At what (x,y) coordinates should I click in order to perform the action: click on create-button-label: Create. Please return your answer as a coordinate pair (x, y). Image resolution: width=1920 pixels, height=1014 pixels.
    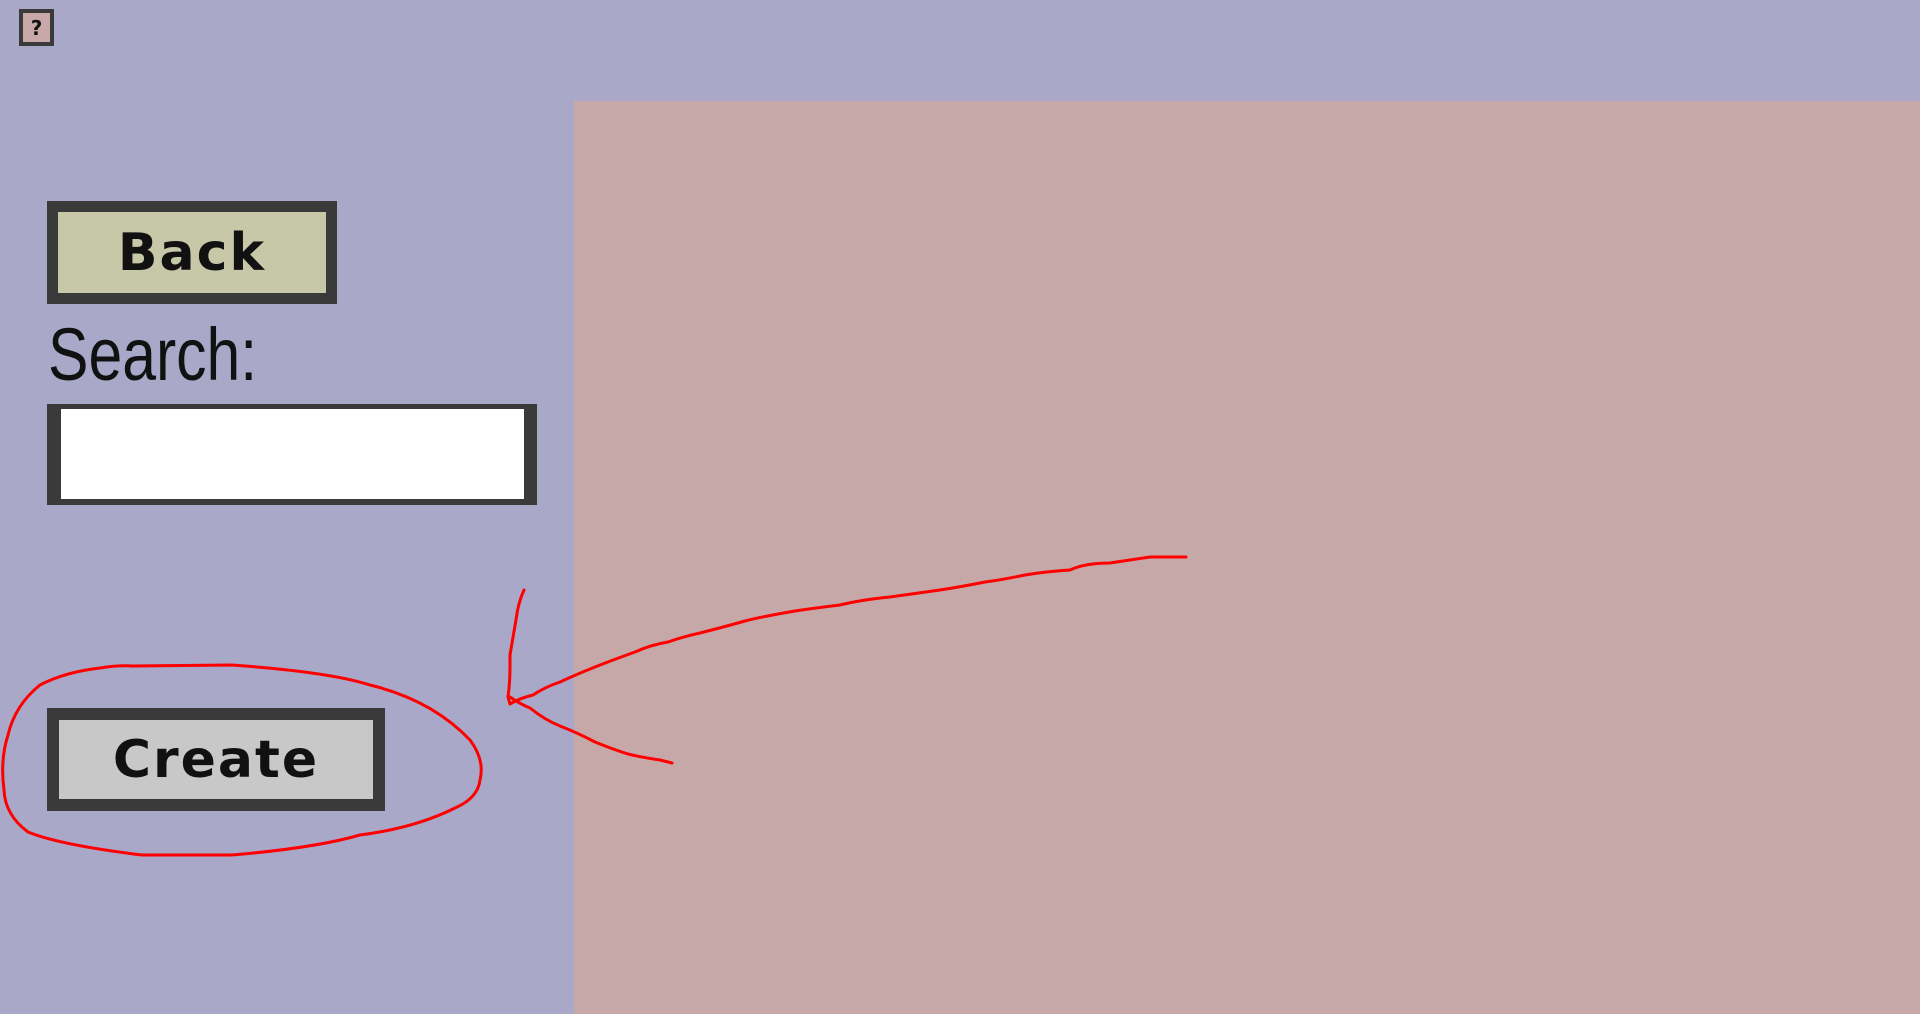
    Looking at the image, I should click on (216, 759).